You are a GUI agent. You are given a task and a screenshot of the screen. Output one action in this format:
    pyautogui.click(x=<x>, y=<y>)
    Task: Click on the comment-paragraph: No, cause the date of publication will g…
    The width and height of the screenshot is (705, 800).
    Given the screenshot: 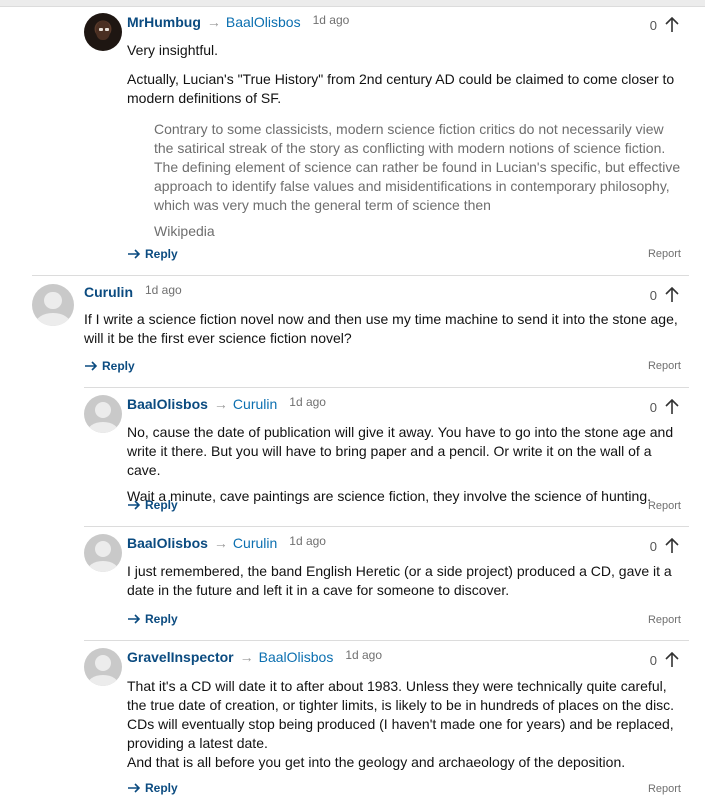 What is the action you would take?
    pyautogui.click(x=400, y=451)
    